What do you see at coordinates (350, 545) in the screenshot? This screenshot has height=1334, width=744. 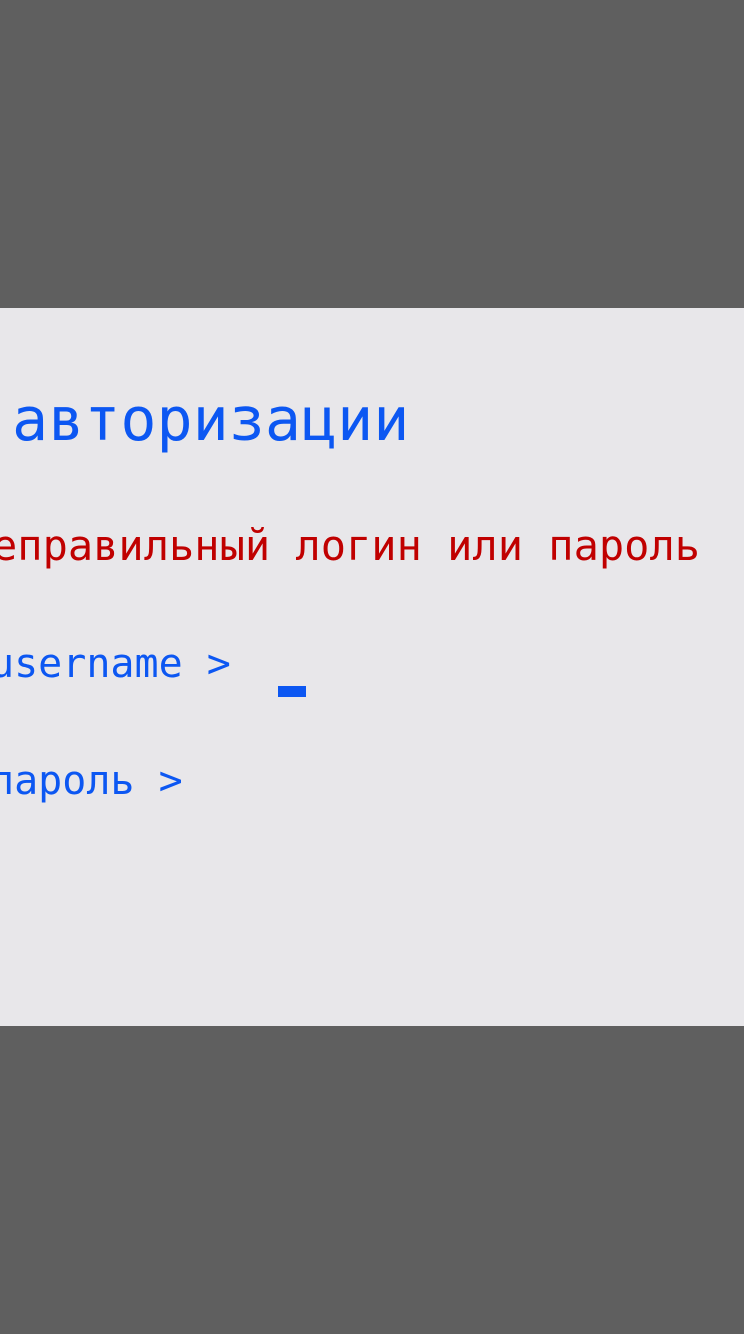 I see `error-message: еправильный логин или пароль` at bounding box center [350, 545].